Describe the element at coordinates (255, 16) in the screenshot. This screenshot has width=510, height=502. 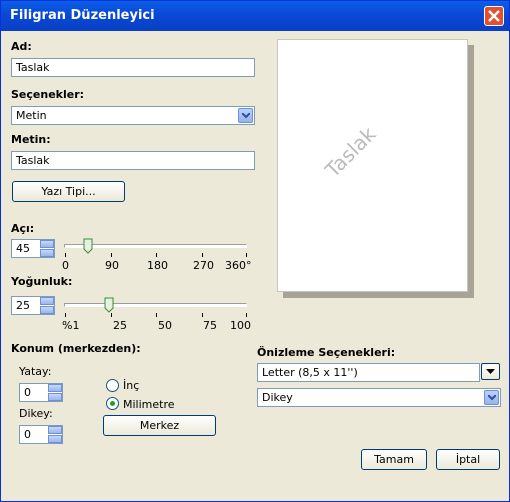
I see `title-bar: Filigran Düzenleyici` at that location.